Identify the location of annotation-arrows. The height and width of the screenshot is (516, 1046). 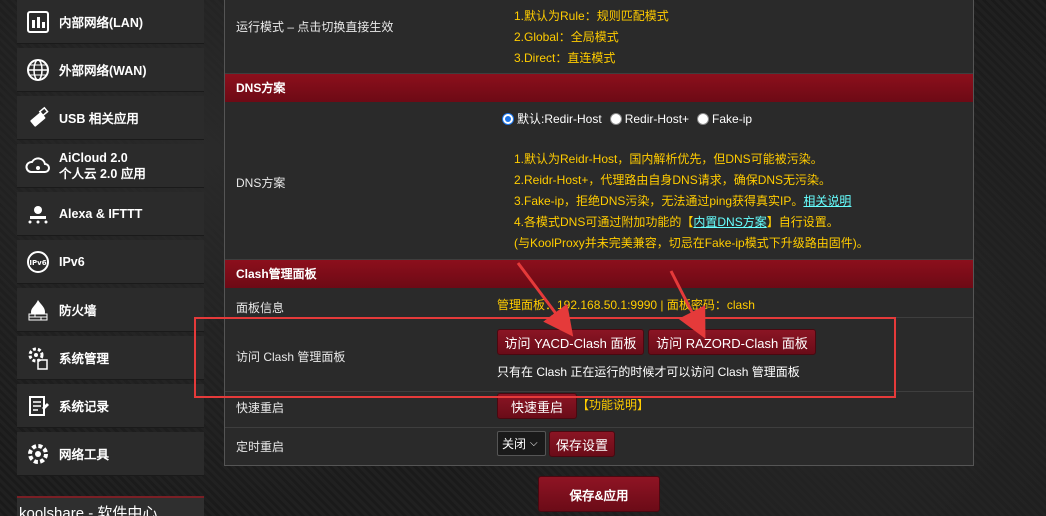
(611, 300).